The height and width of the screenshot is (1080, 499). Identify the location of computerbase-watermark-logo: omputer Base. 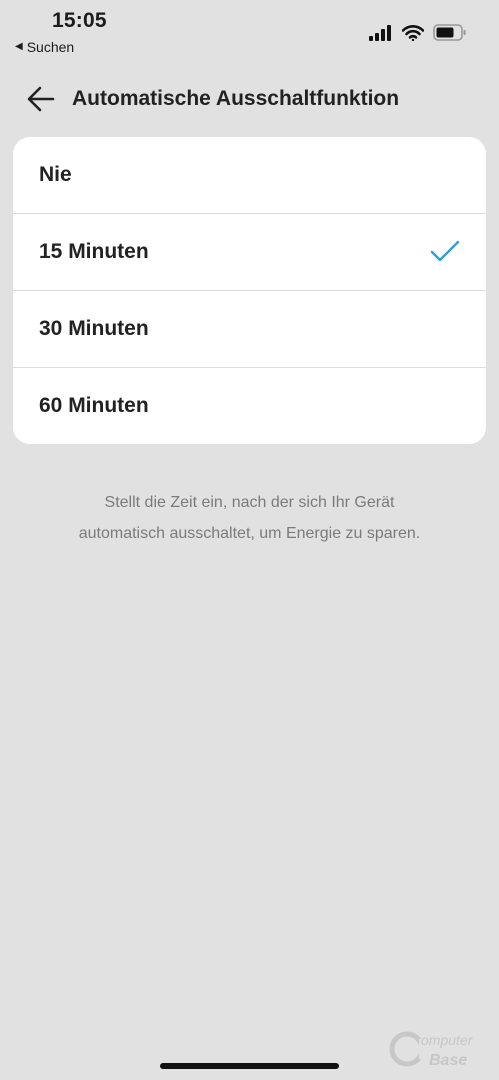
(431, 1050).